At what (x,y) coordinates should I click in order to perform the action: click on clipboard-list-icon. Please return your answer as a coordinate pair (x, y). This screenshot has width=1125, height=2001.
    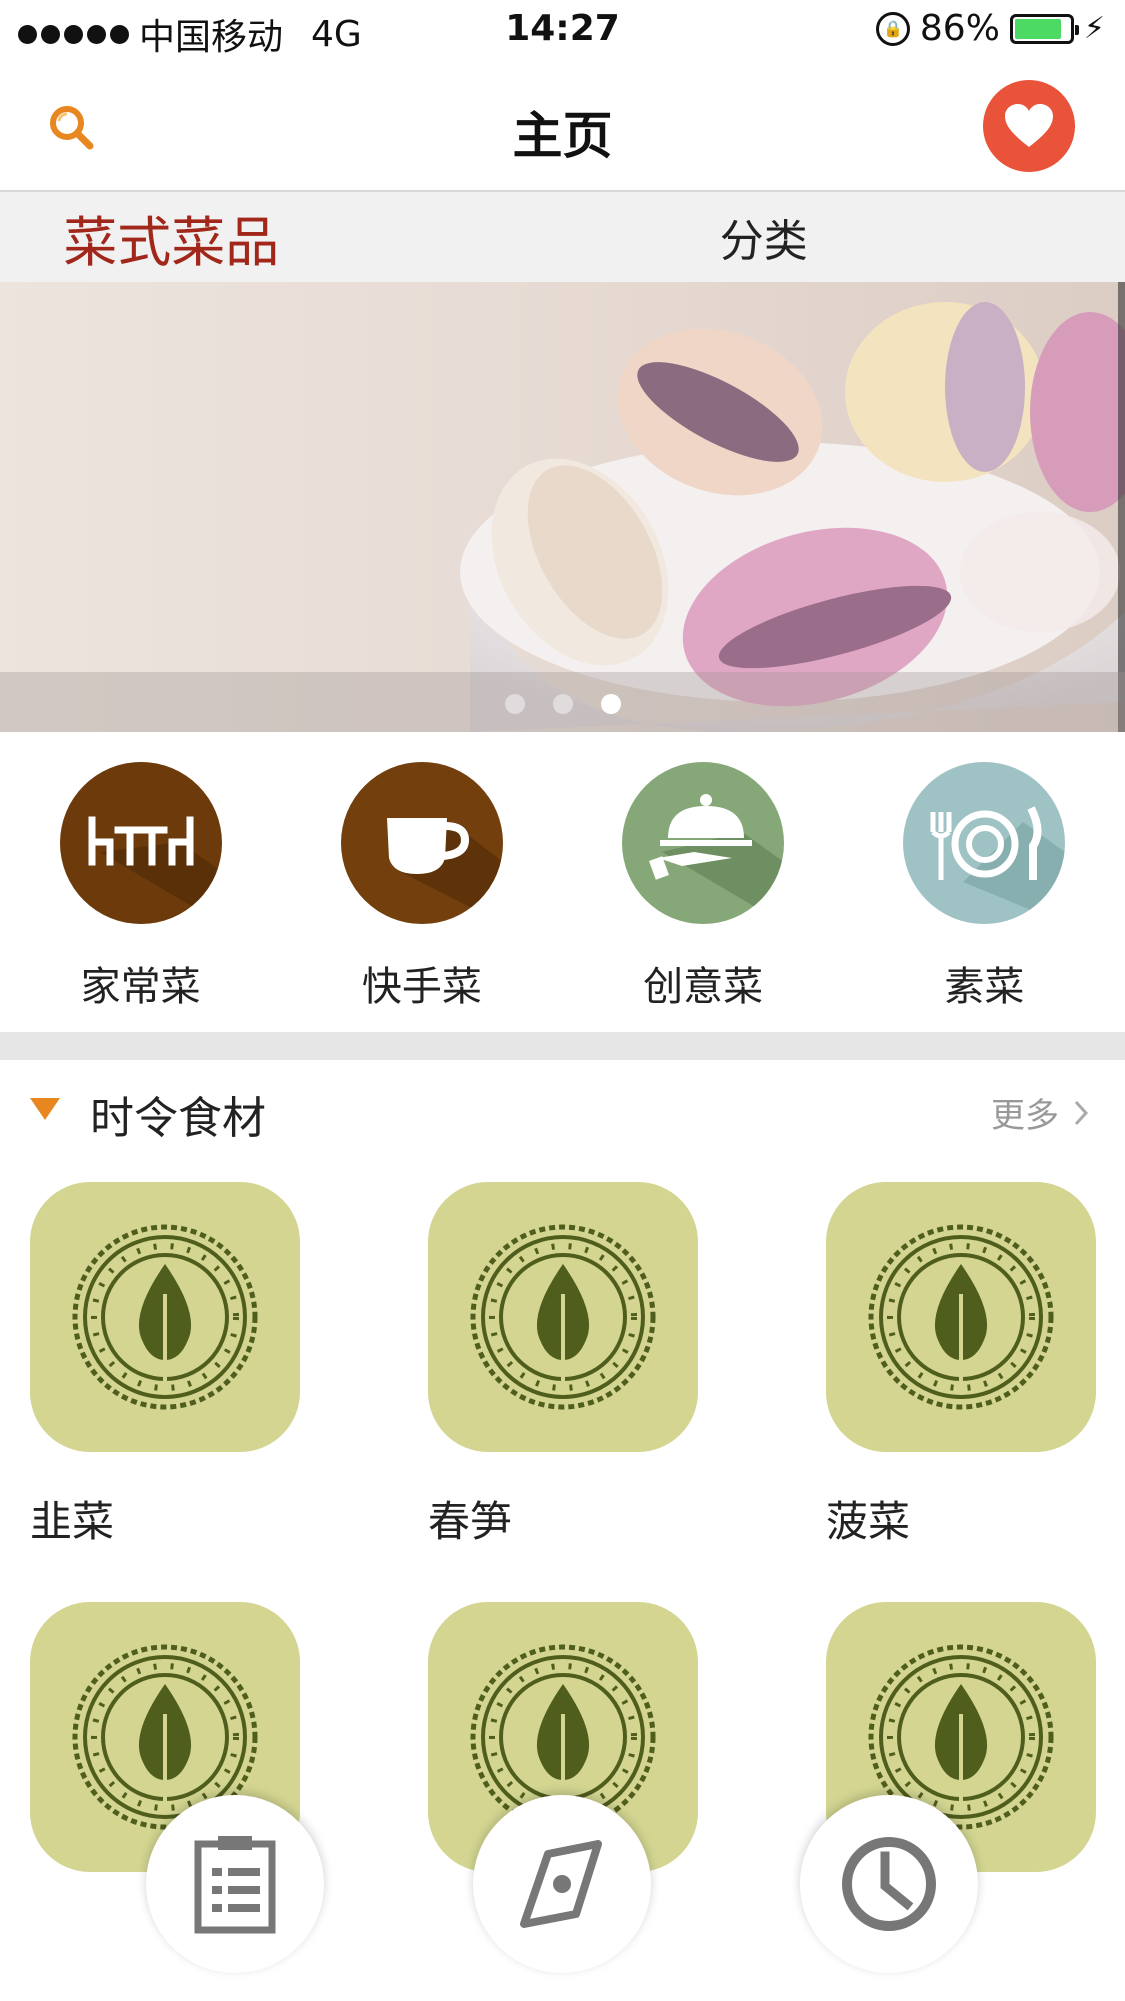
    Looking at the image, I should click on (235, 1885).